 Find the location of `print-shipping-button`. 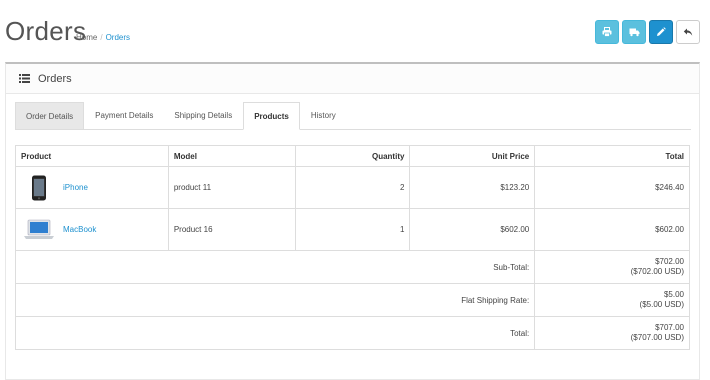

print-shipping-button is located at coordinates (634, 32).